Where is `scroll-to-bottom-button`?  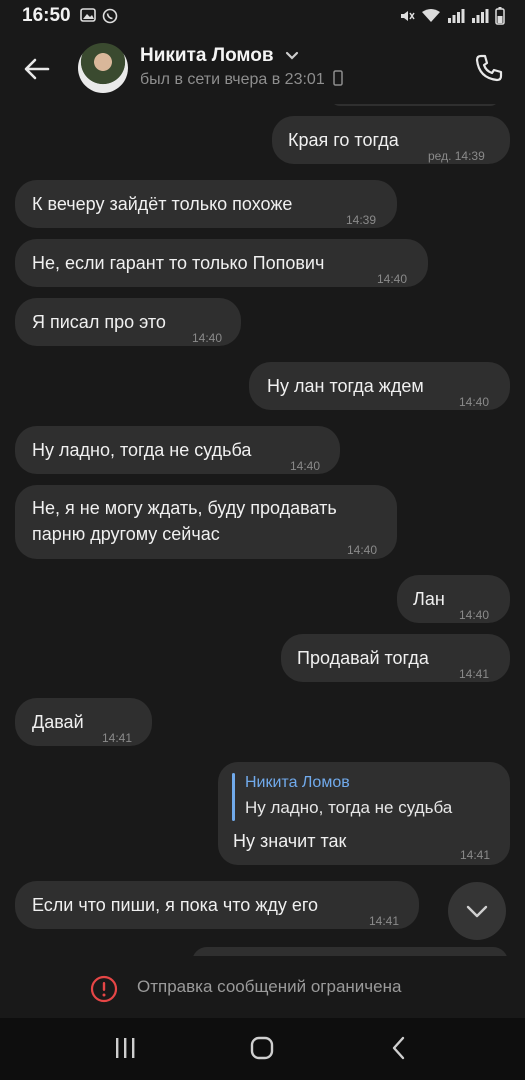
scroll-to-bottom-button is located at coordinates (477, 911).